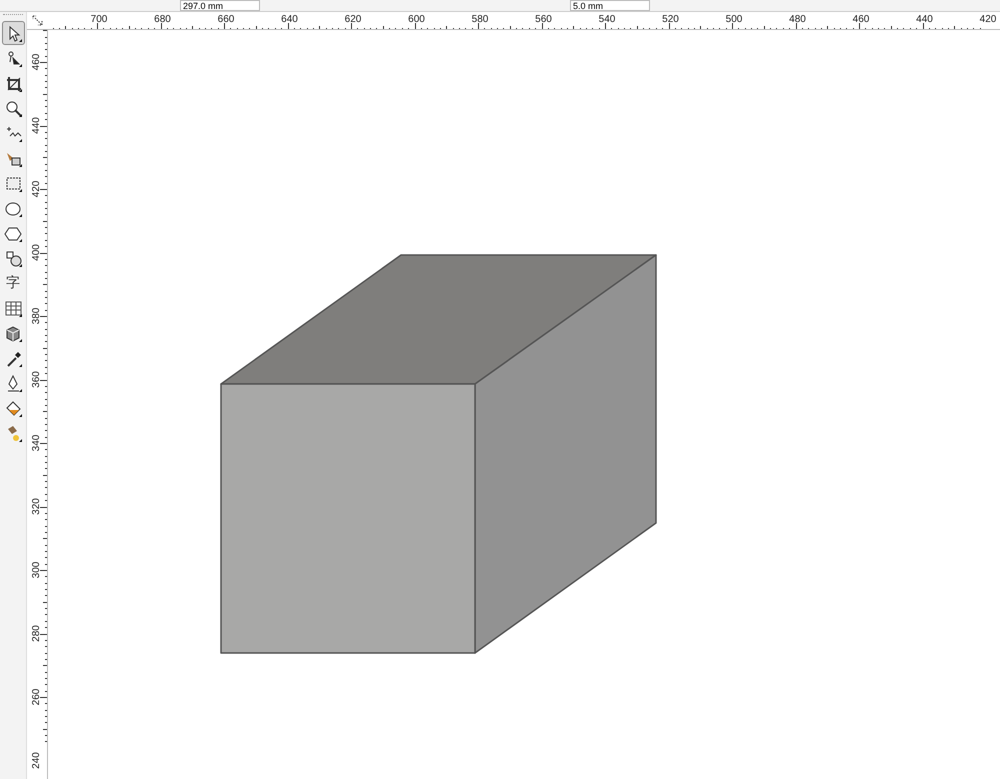  What do you see at coordinates (99, 19) in the screenshot?
I see `ruler-label: 700` at bounding box center [99, 19].